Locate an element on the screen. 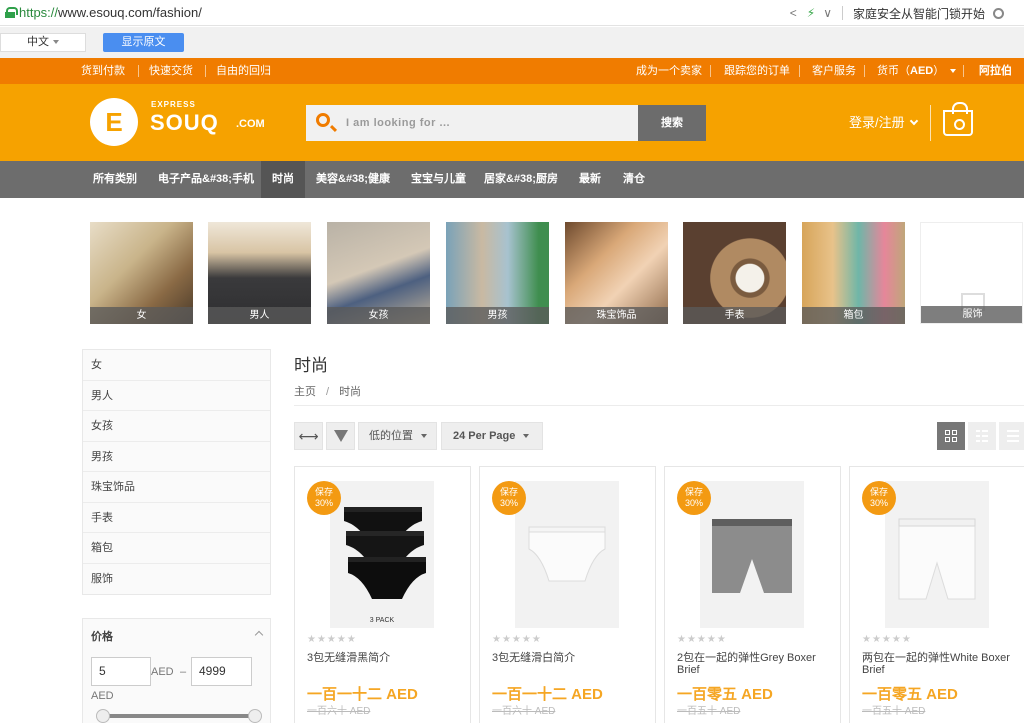 The height and width of the screenshot is (723, 1024). sidebar-item-women: 女 is located at coordinates (176, 365).